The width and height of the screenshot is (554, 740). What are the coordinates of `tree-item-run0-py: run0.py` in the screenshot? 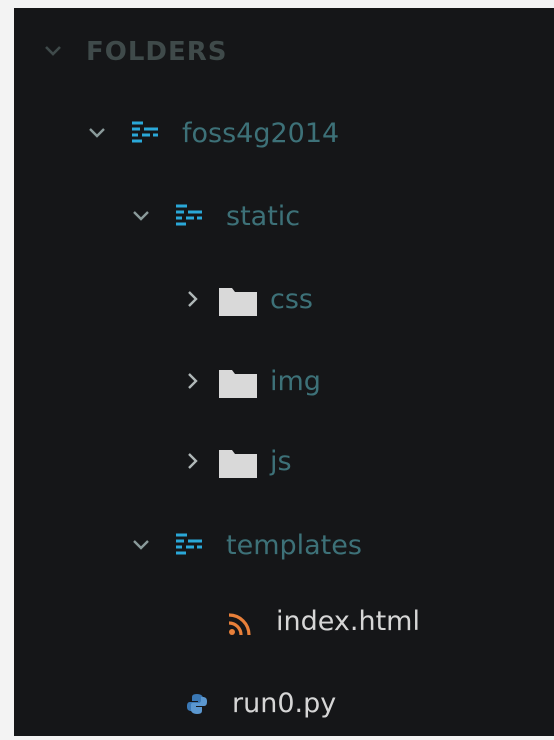 It's located at (284, 704).